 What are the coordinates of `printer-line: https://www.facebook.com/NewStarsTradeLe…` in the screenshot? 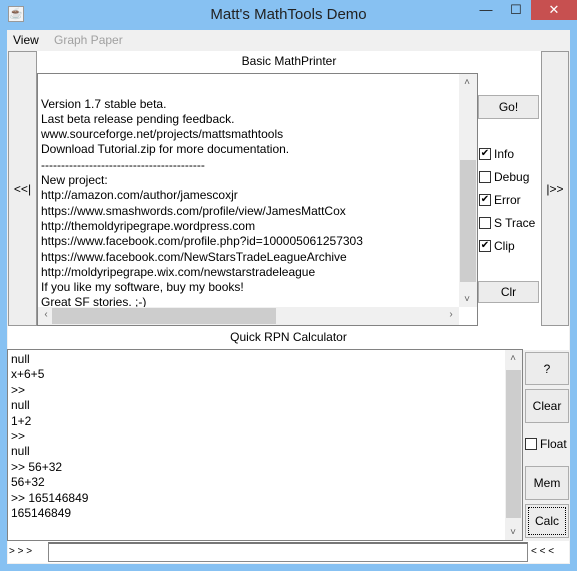 It's located at (194, 256).